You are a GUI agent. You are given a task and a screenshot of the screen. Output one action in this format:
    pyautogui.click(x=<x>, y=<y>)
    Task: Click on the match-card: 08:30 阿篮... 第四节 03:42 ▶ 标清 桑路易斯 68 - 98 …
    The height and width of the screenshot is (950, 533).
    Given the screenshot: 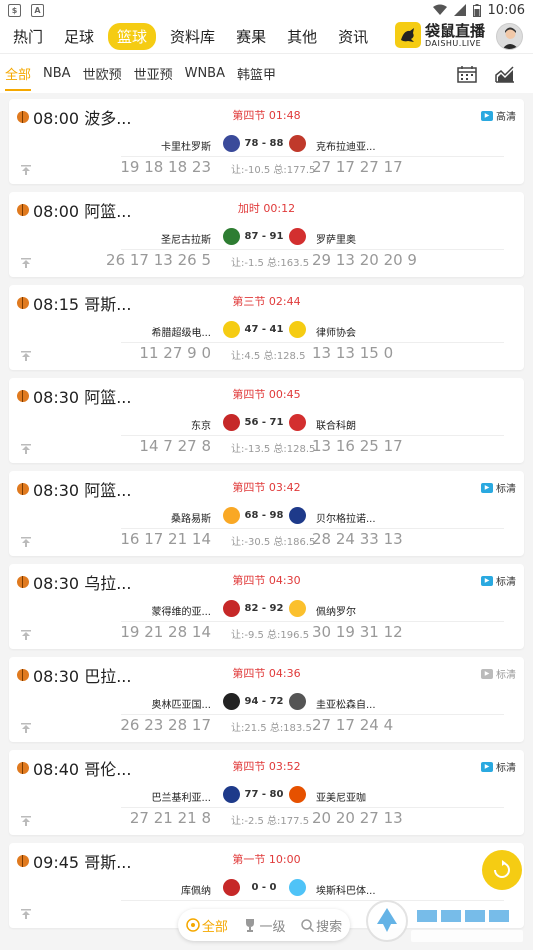 What is the action you would take?
    pyautogui.click(x=266, y=513)
    